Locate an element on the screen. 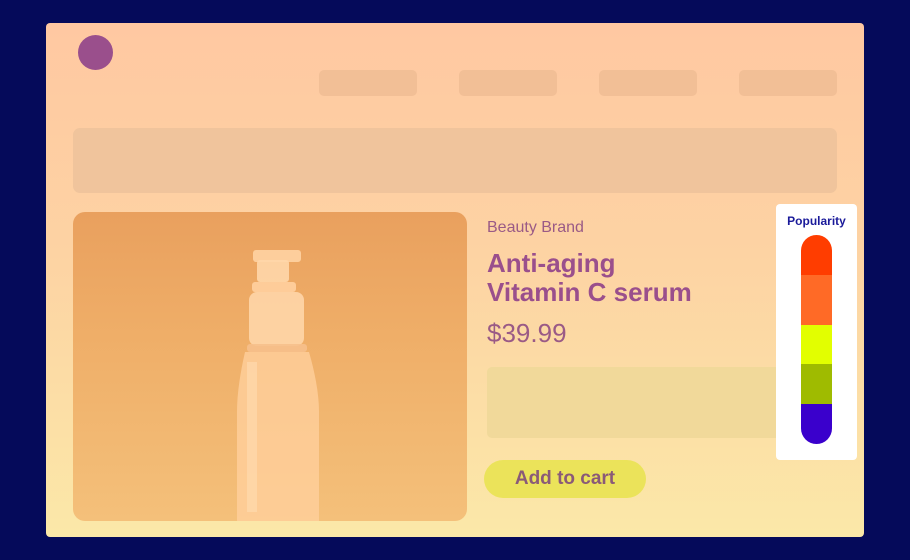 The height and width of the screenshot is (560, 910). brand-name: Beauty Brand is located at coordinates (535, 227).